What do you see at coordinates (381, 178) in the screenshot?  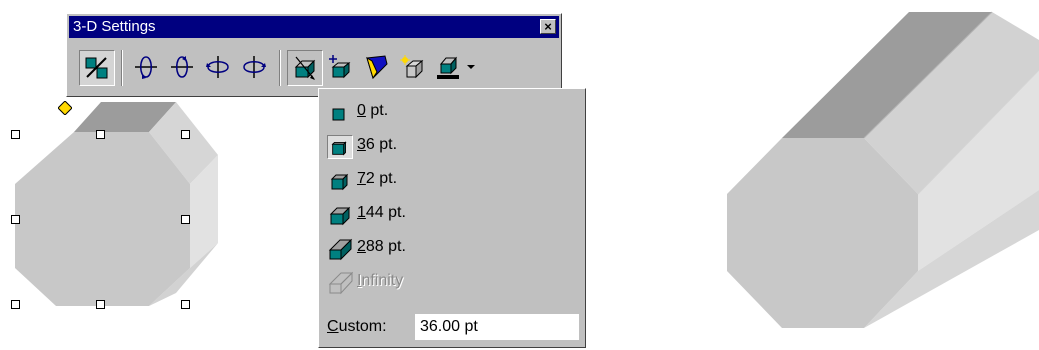 I see `menu-item-label: 2 pt.` at bounding box center [381, 178].